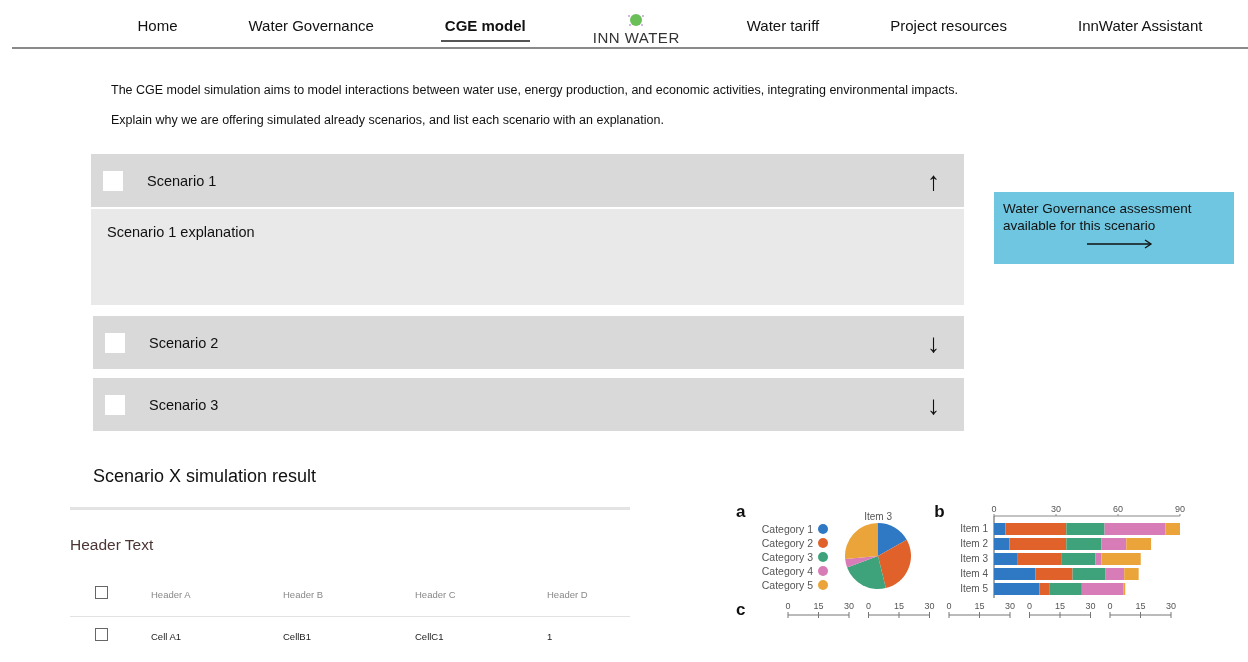 This screenshot has width=1248, height=662. I want to click on column-header: Header B, so click(304, 594).